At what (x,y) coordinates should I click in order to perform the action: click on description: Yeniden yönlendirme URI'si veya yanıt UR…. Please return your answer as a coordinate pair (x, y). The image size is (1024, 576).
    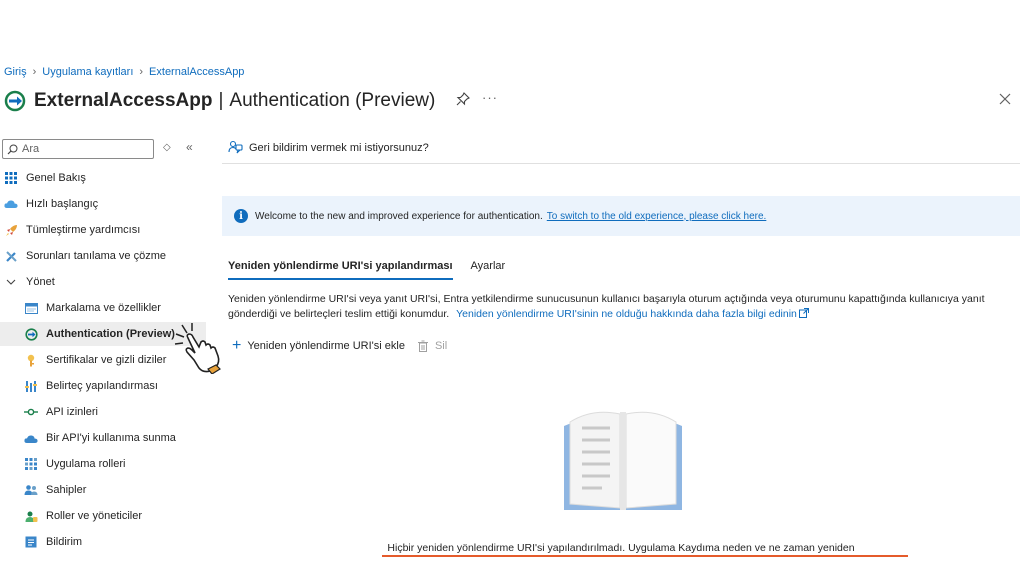
    Looking at the image, I should click on (623, 307).